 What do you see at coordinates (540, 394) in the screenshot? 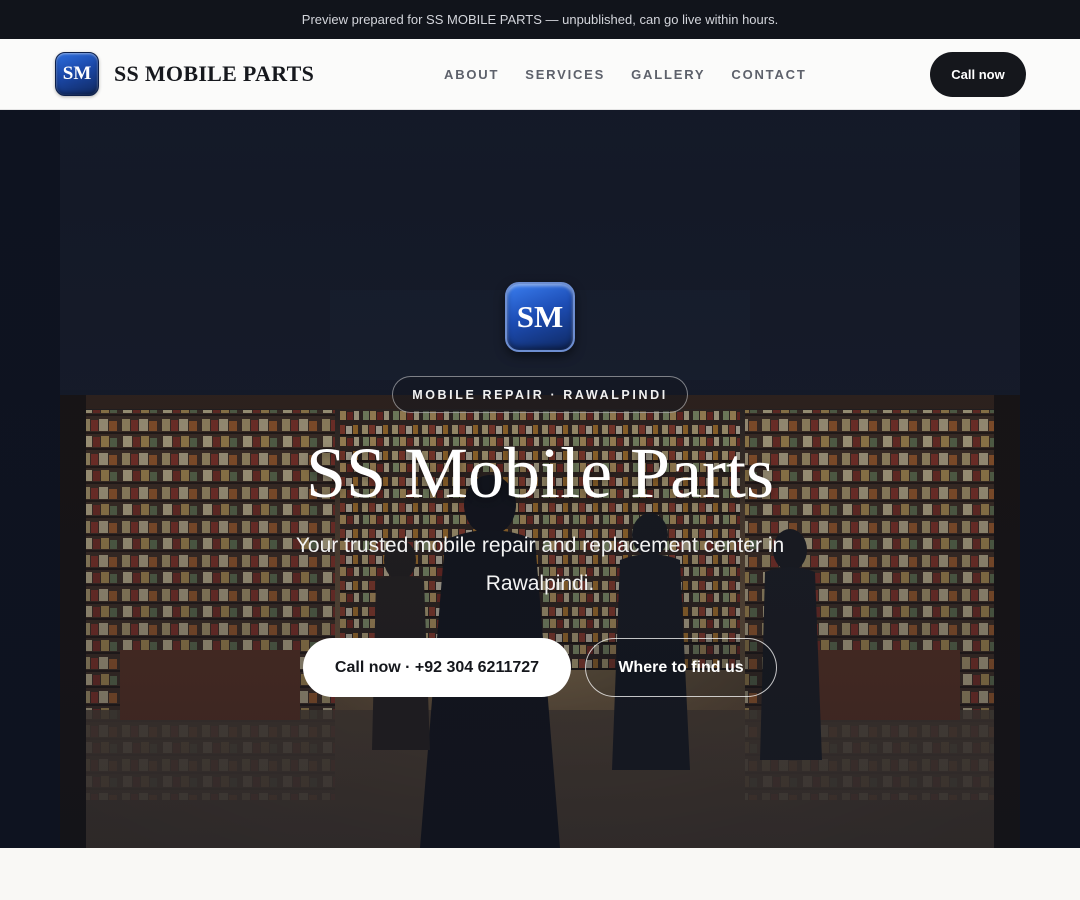
I see `hero-tagline: MOBILE REPAIR · RAWALPINDI` at bounding box center [540, 394].